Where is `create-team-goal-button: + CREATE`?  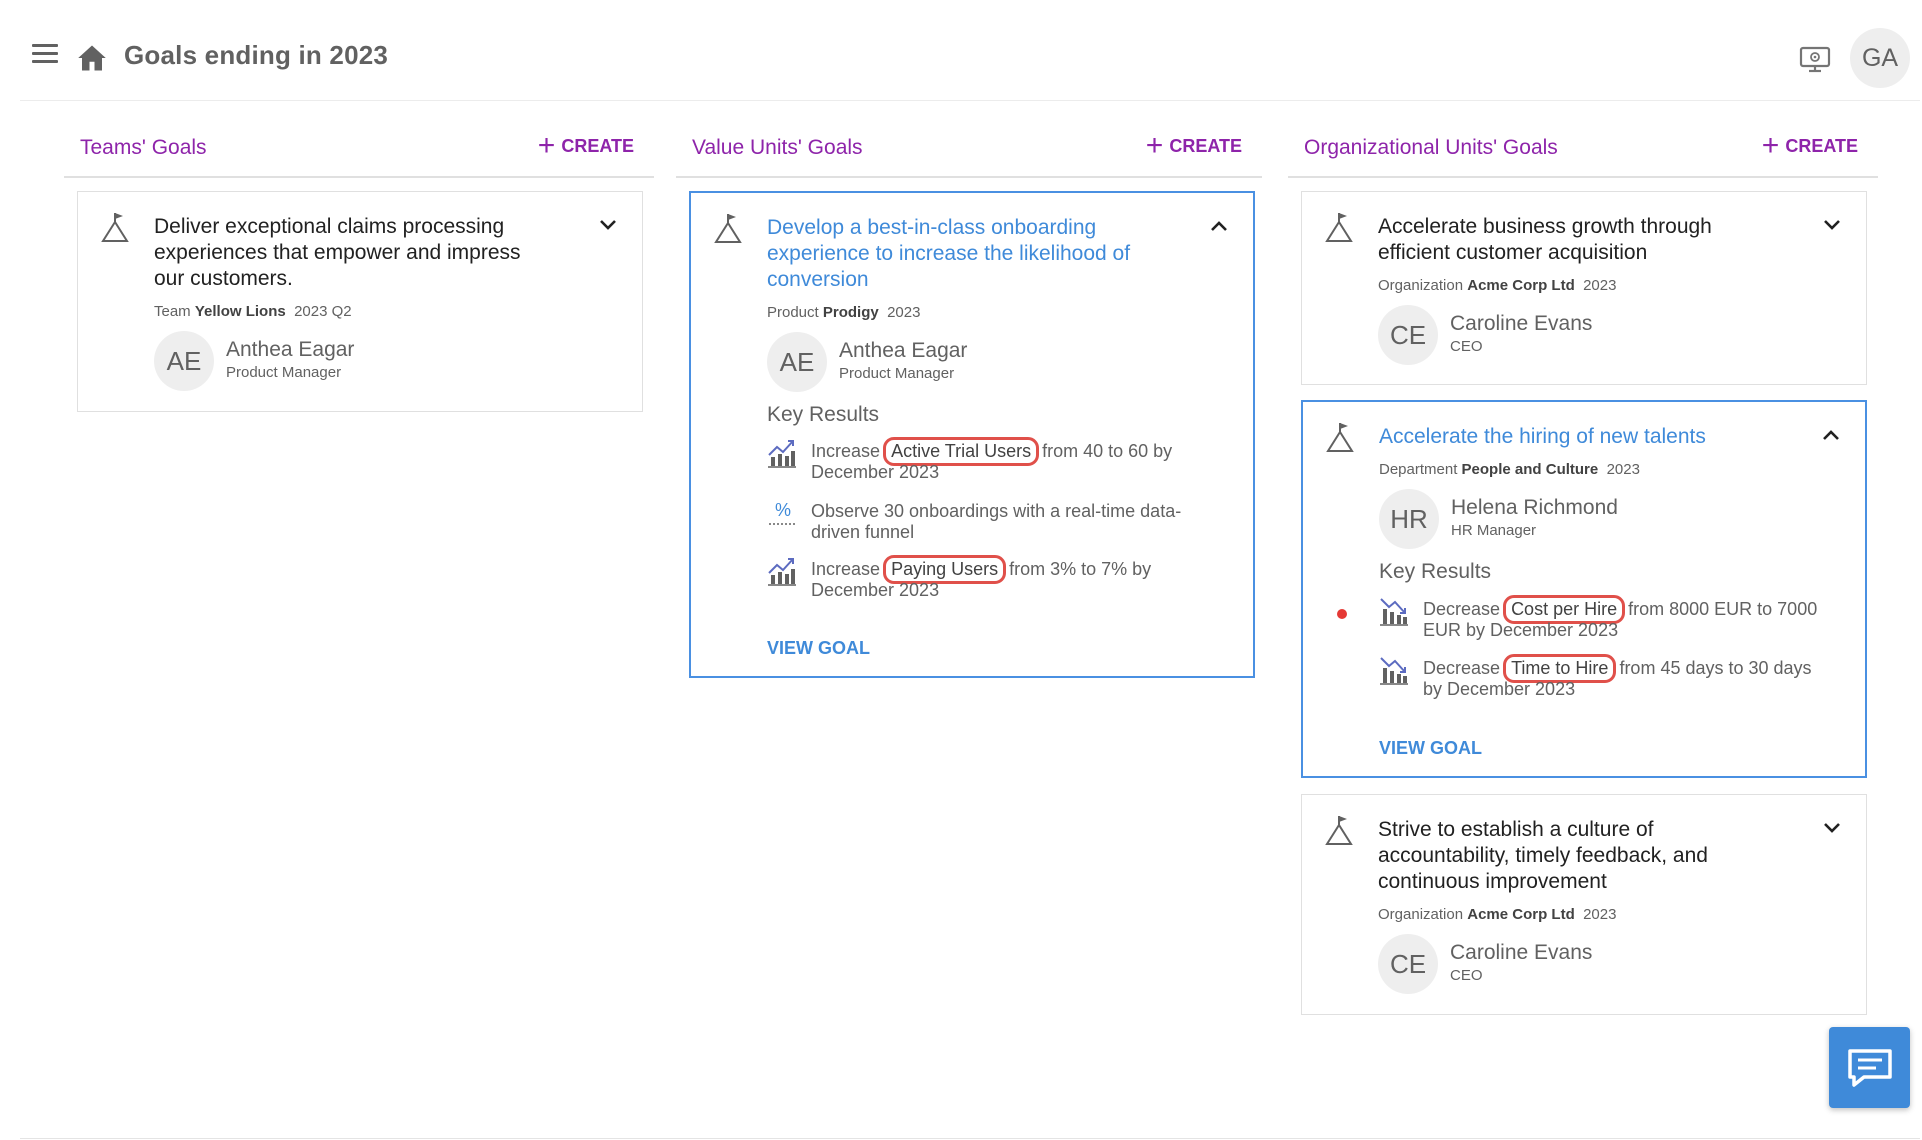 create-team-goal-button: + CREATE is located at coordinates (585, 145).